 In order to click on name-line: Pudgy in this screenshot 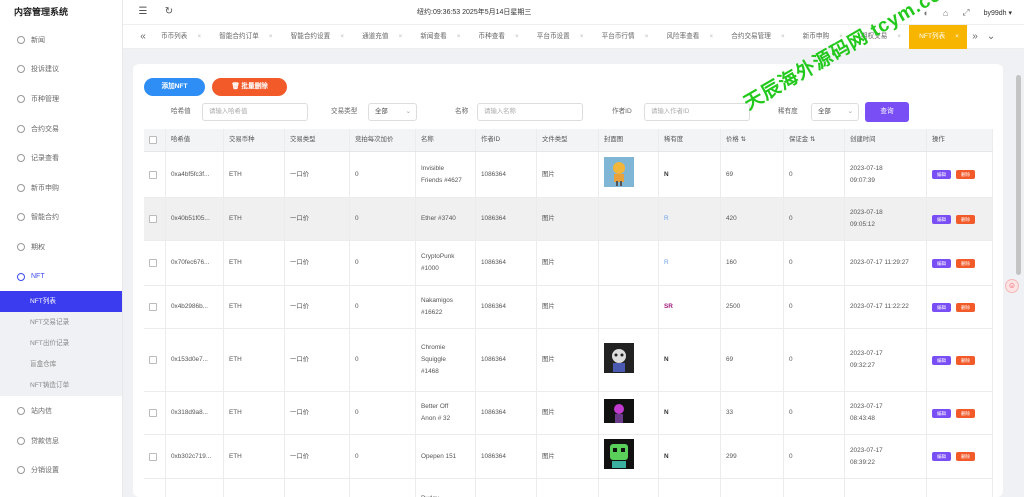, I will do `click(430, 495)`.